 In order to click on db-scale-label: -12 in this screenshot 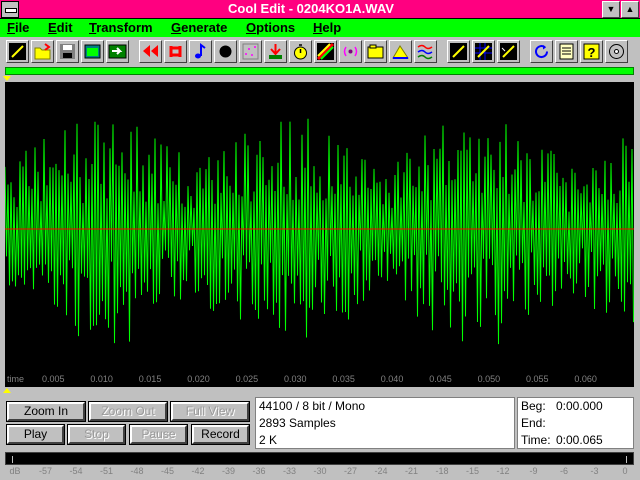, I will do `click(503, 471)`.